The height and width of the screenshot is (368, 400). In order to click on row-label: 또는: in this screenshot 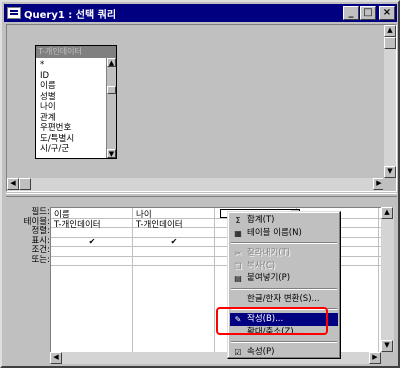, I will do `click(40, 259)`.